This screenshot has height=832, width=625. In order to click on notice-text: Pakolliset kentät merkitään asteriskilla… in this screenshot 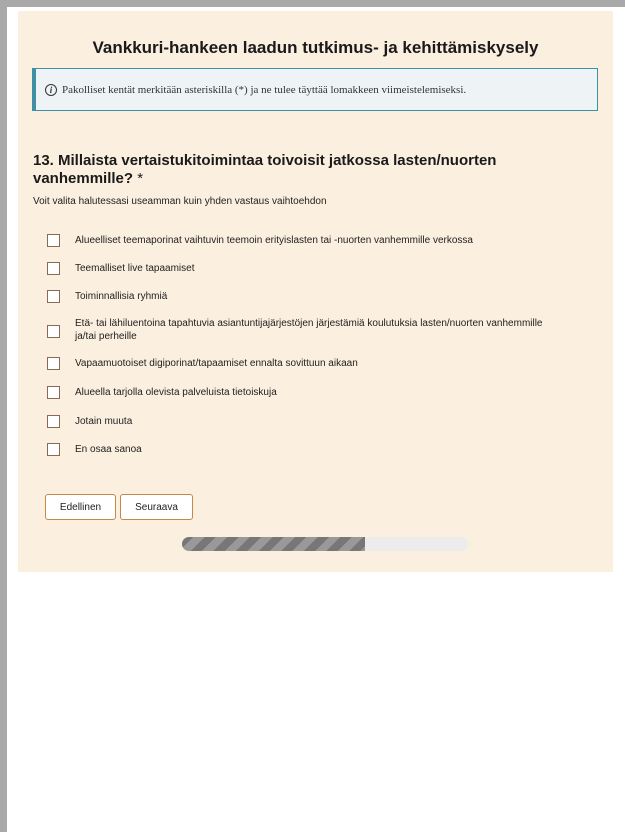, I will do `click(264, 89)`.